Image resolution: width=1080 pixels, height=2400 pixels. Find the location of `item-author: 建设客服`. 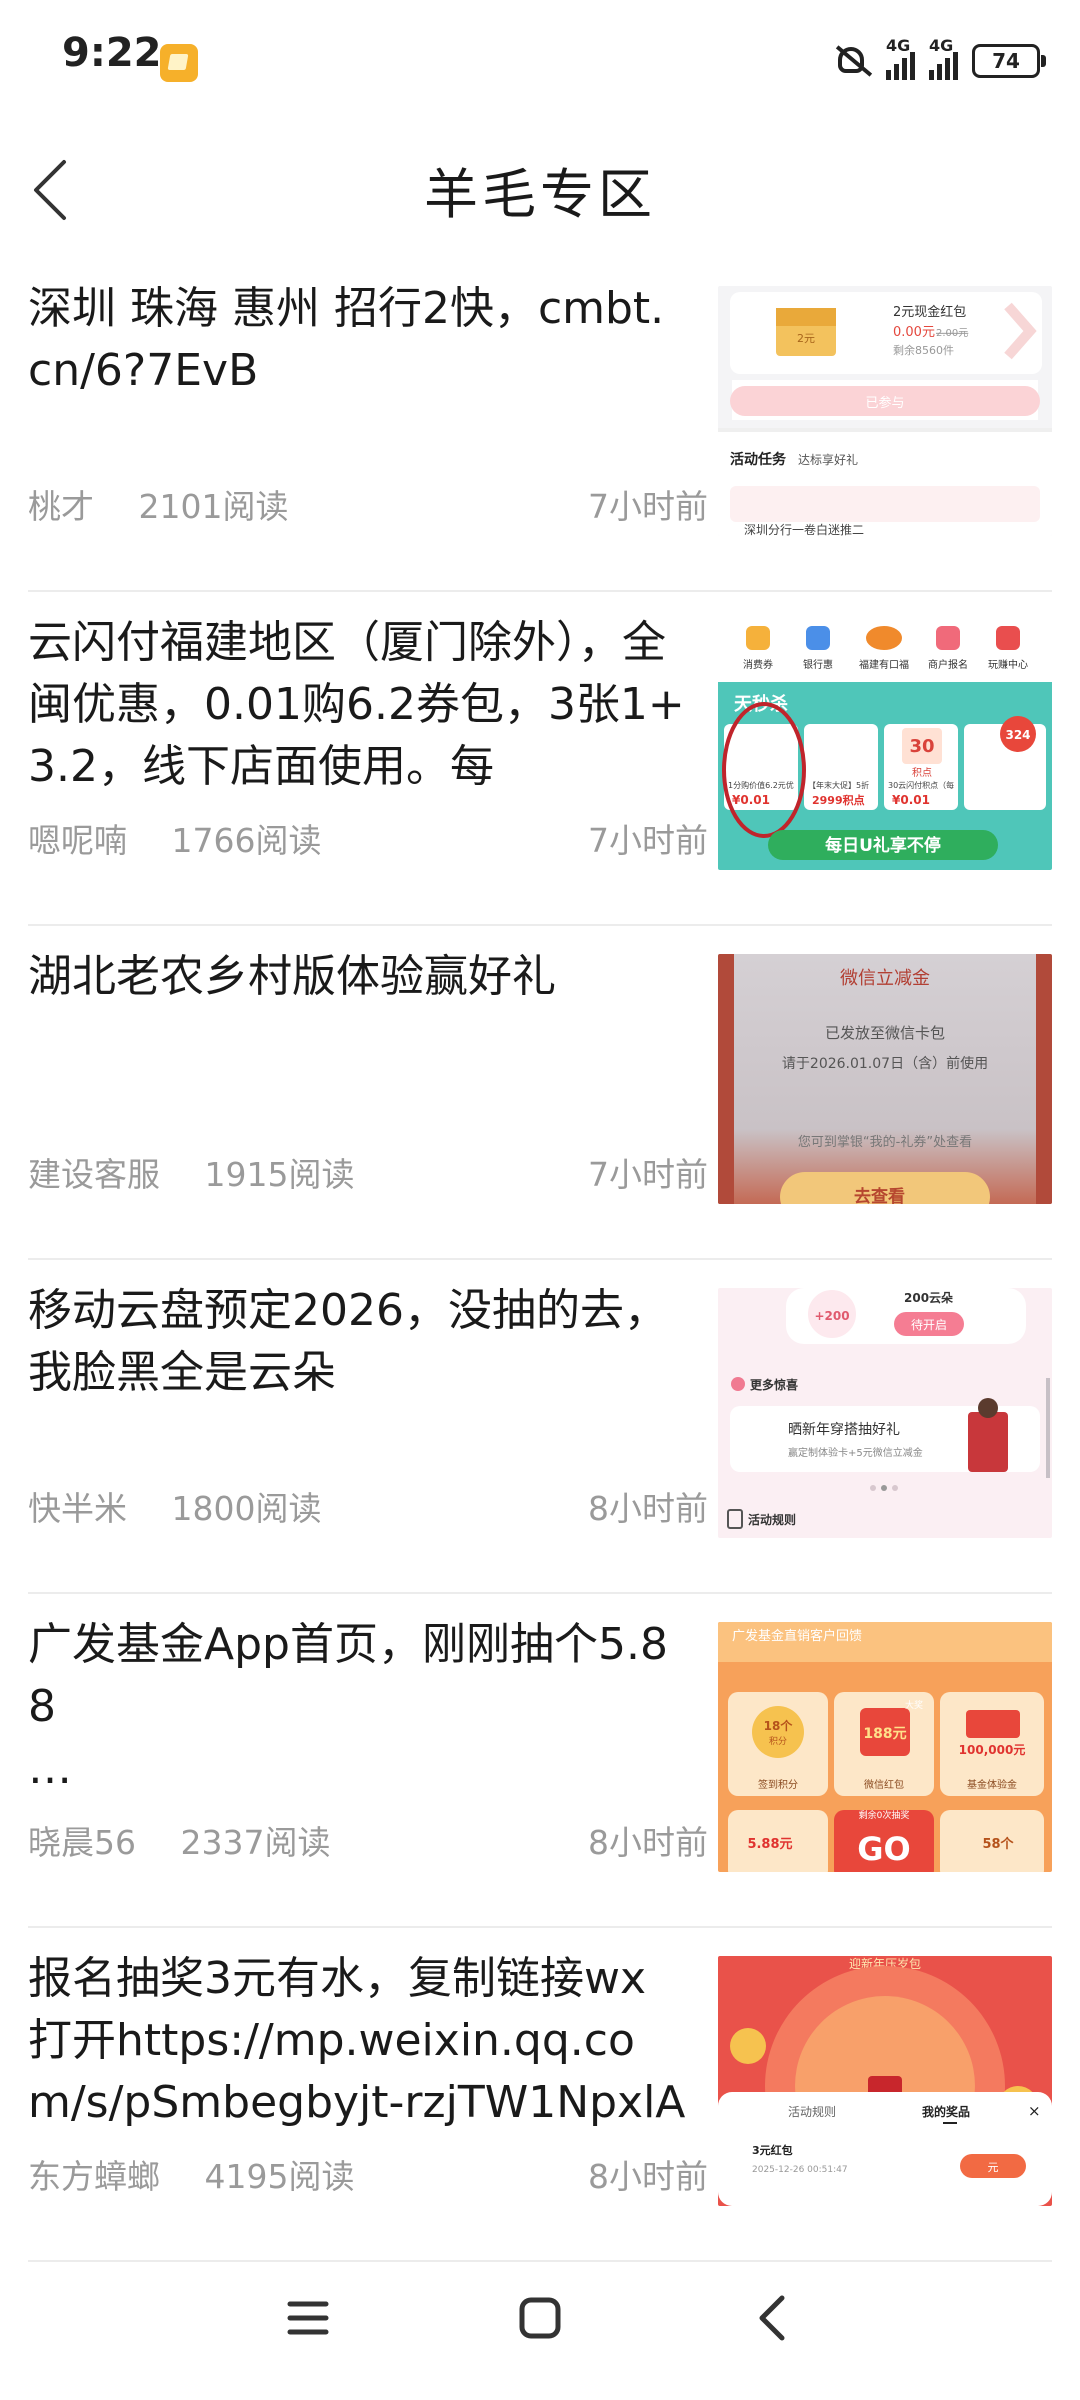

item-author: 建设客服 is located at coordinates (94, 1174).